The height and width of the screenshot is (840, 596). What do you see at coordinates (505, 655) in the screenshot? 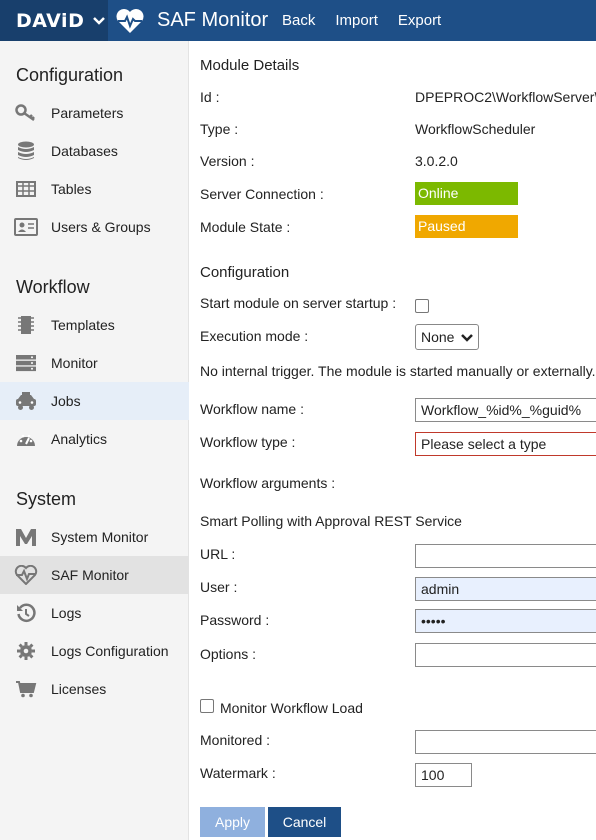
I see `options-input` at bounding box center [505, 655].